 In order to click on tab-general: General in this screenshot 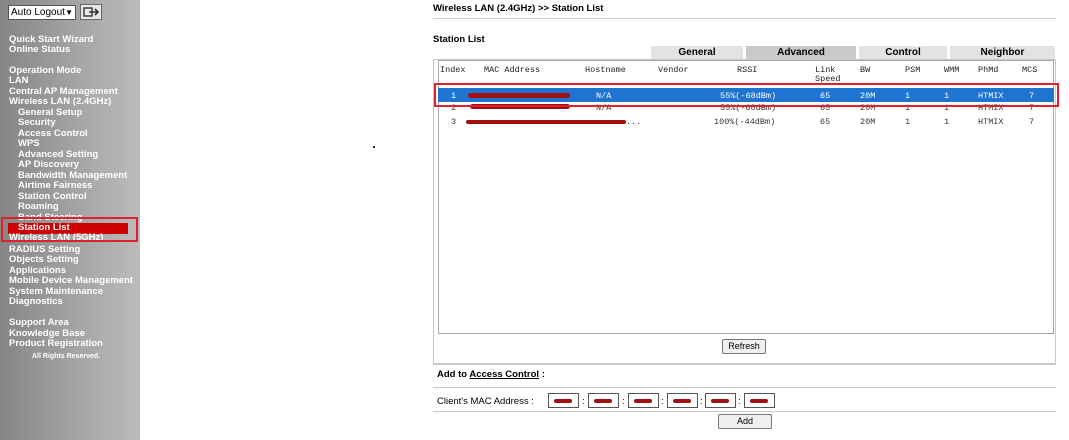, I will do `click(697, 53)`.